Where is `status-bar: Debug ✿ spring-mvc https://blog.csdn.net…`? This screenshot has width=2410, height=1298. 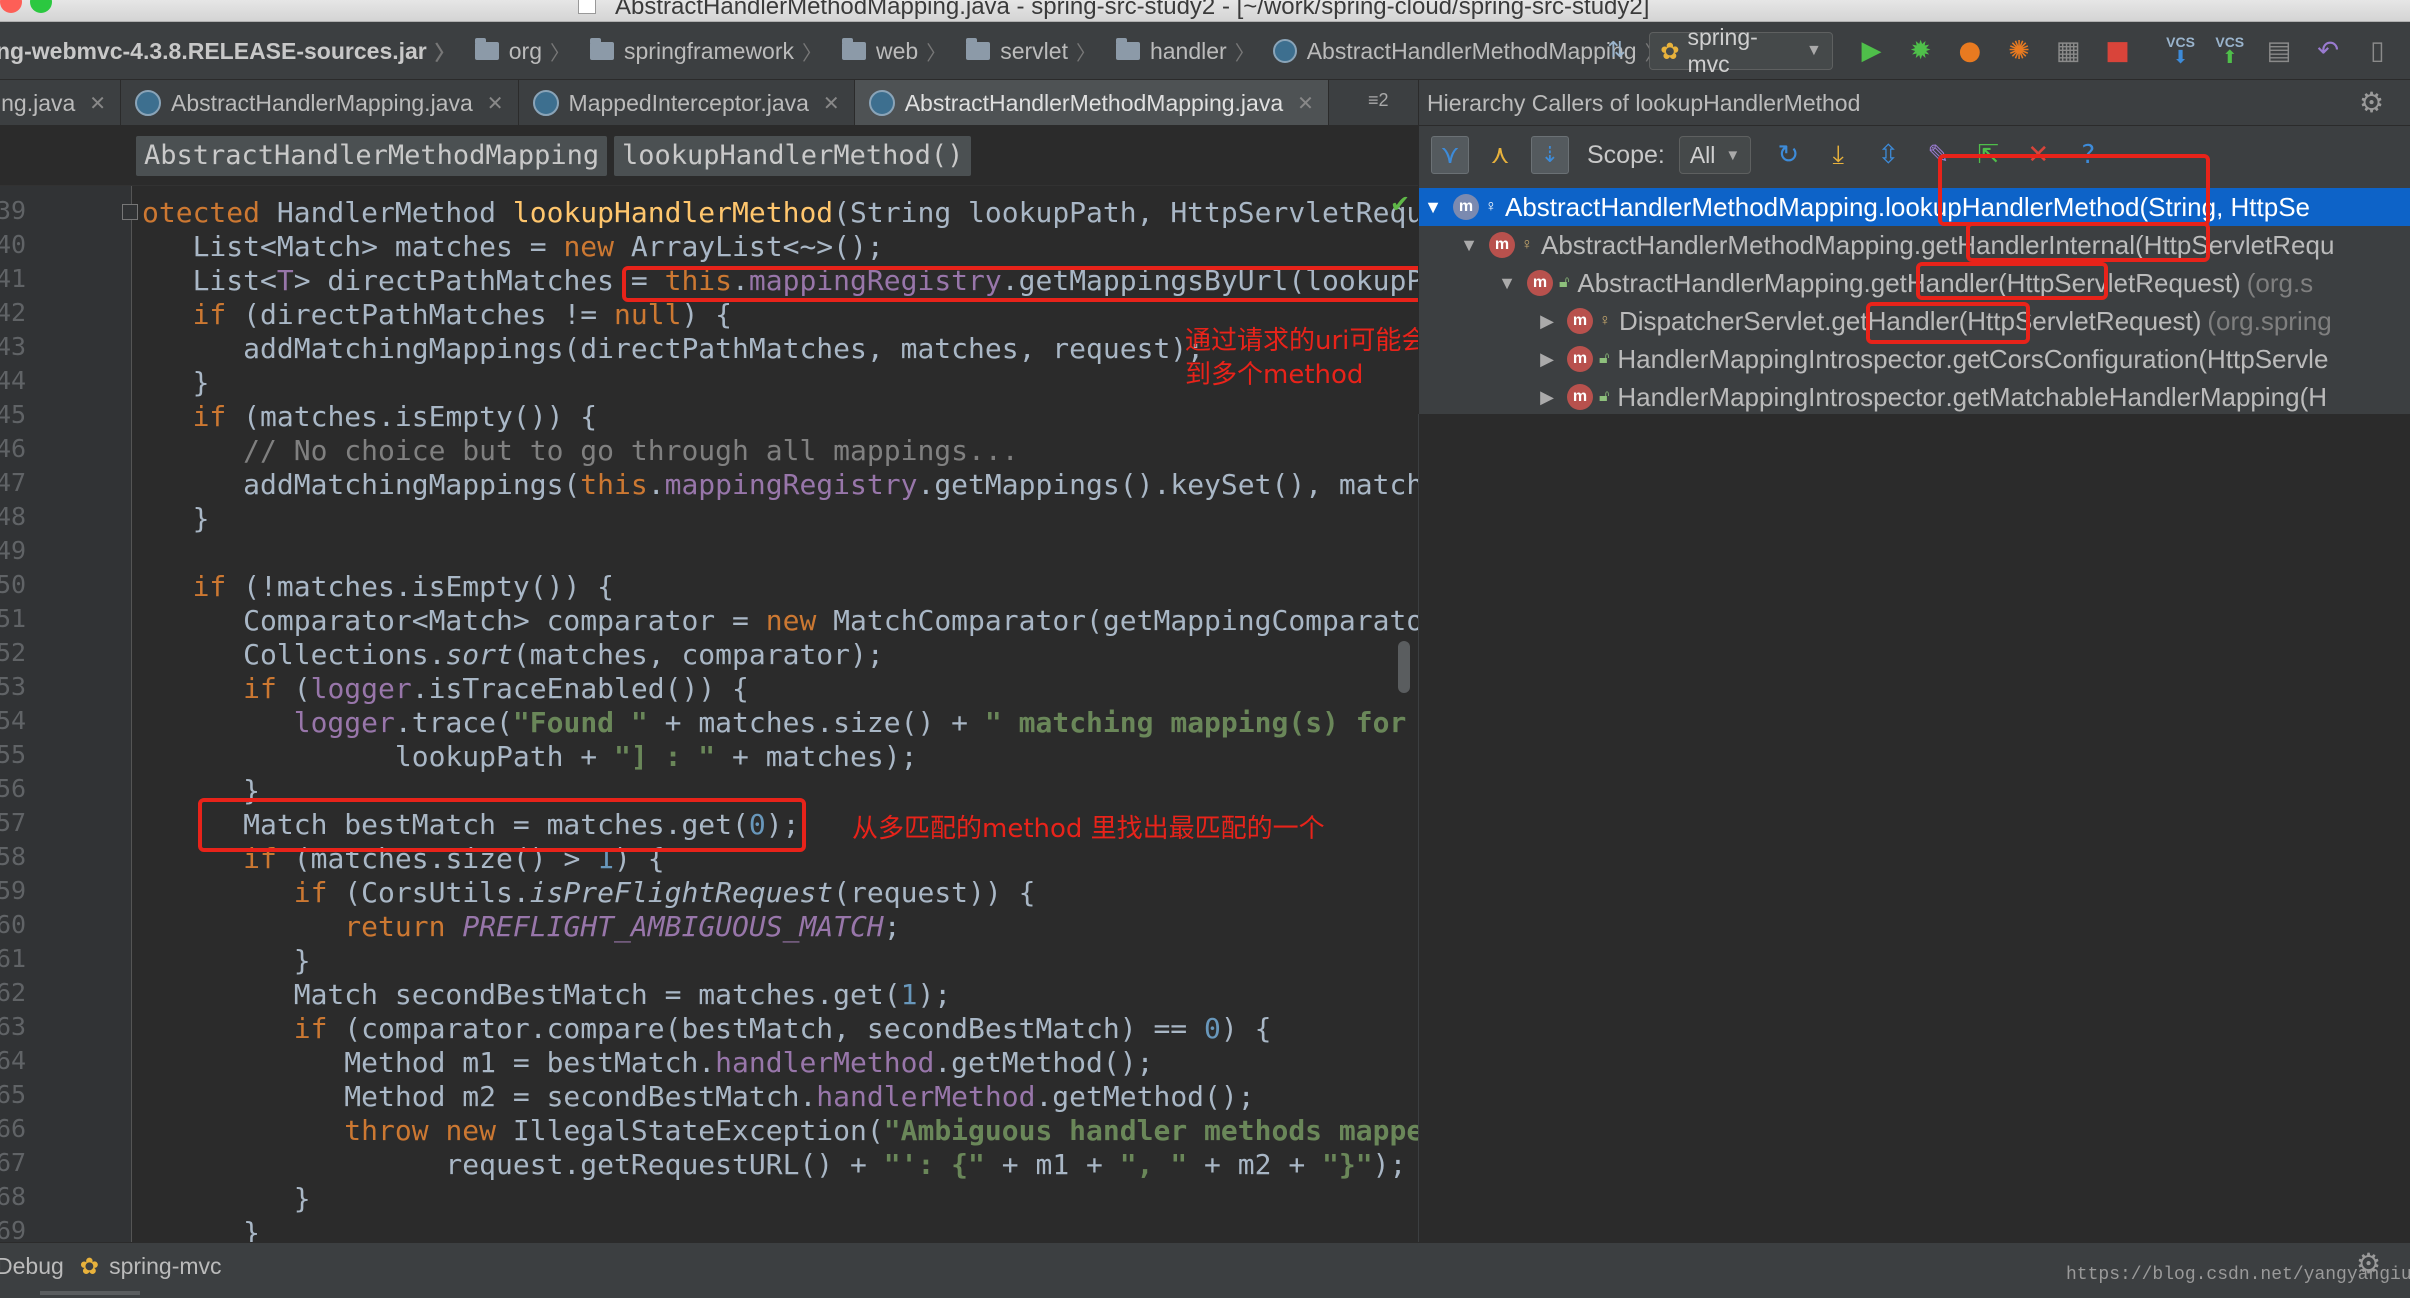 status-bar: Debug ✿ spring-mvc https://blog.csdn.net… is located at coordinates (1205, 1270).